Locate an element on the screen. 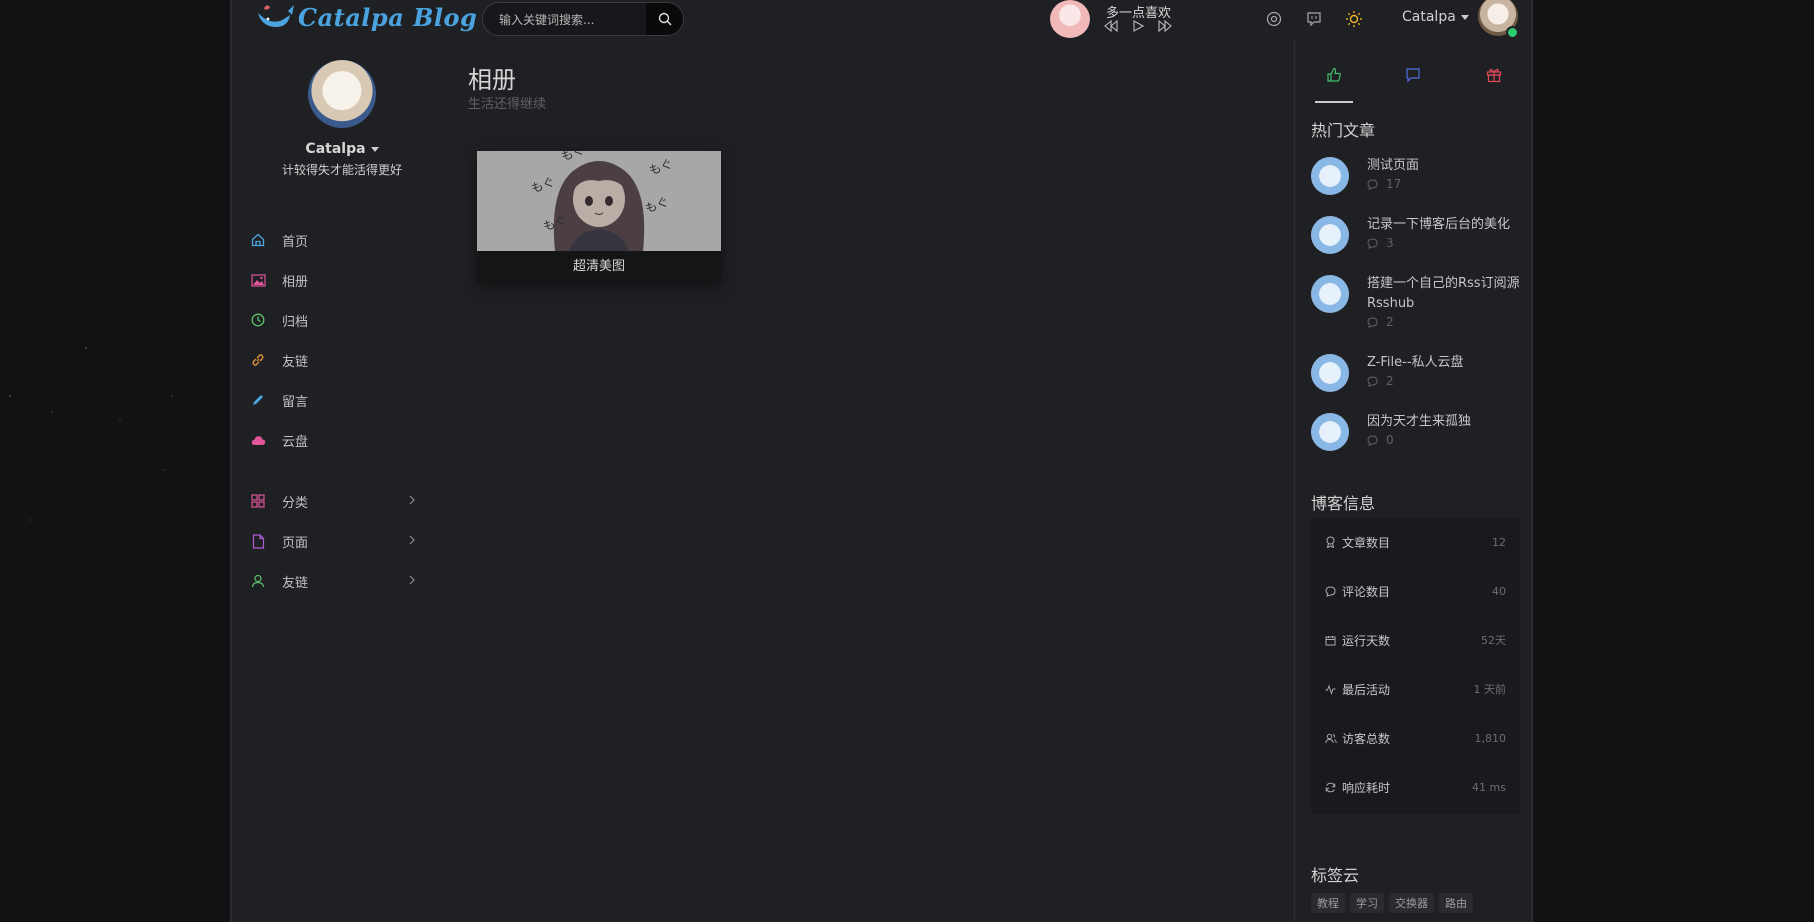  info-label: 运行天数 is located at coordinates (1366, 640).